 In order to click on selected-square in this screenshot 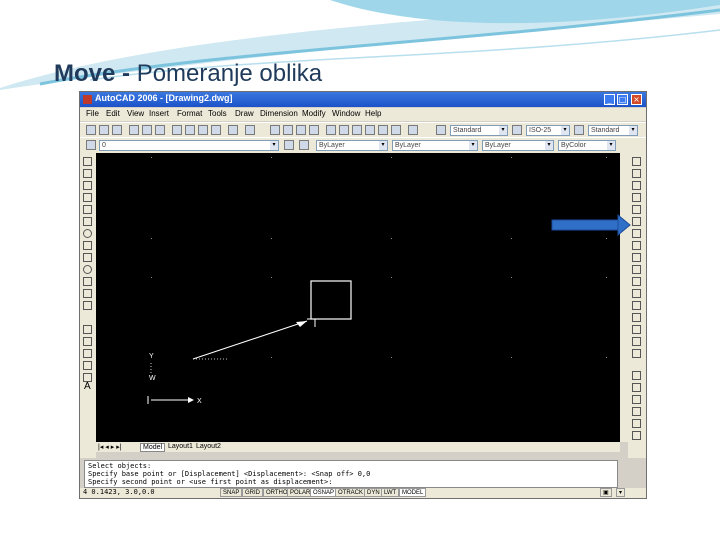, I will do `click(331, 300)`.